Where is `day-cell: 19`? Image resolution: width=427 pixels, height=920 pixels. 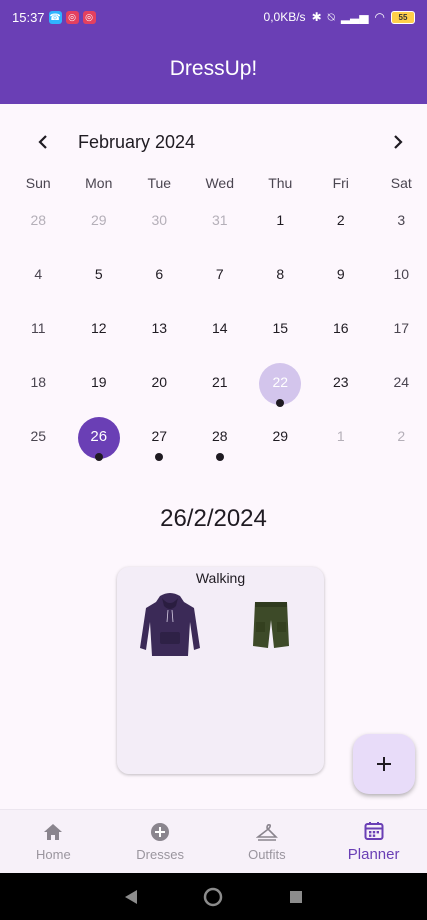 day-cell: 19 is located at coordinates (99, 389).